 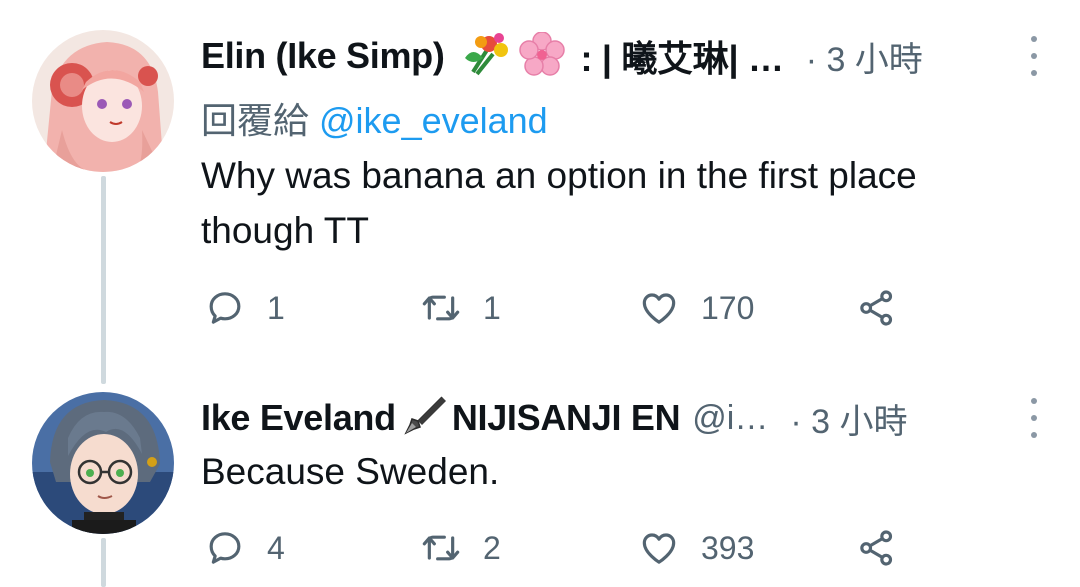 What do you see at coordinates (276, 547) in the screenshot?
I see `reply-count: 4` at bounding box center [276, 547].